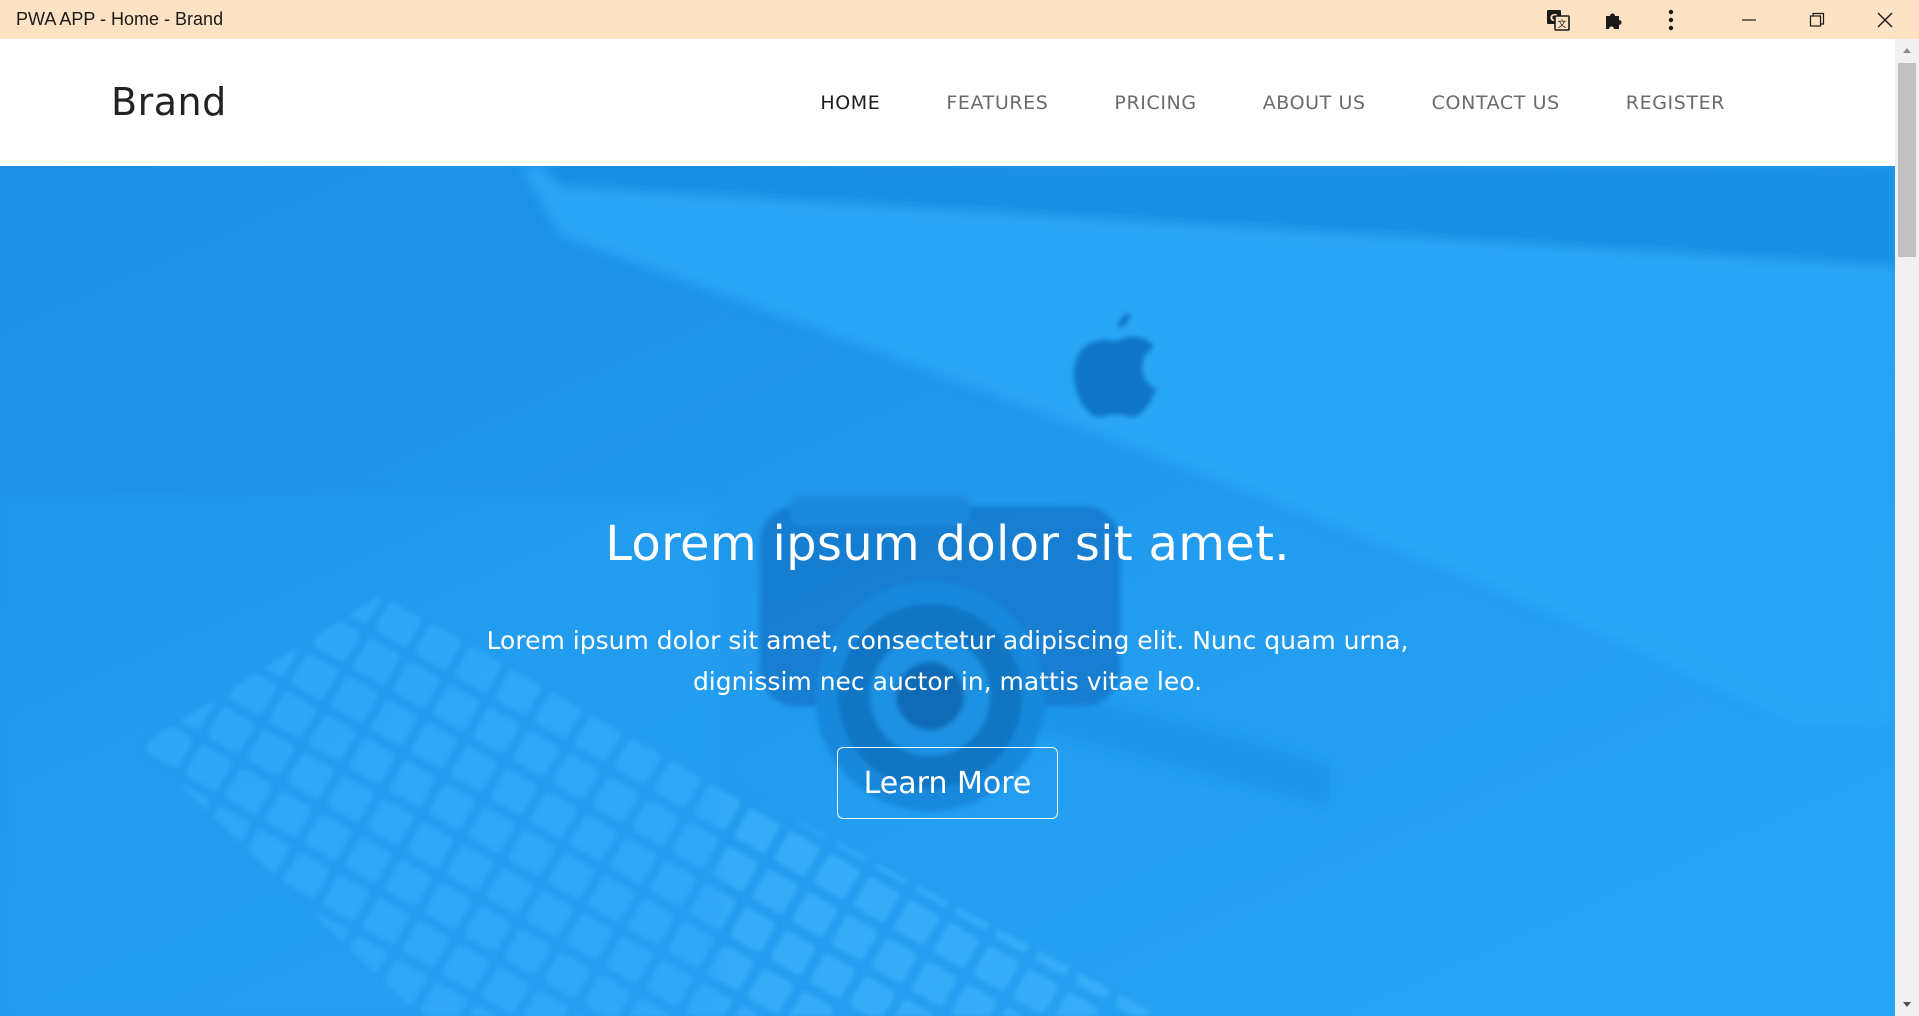 The width and height of the screenshot is (1919, 1016). I want to click on nav-link-pricing: PRICING, so click(1155, 103).